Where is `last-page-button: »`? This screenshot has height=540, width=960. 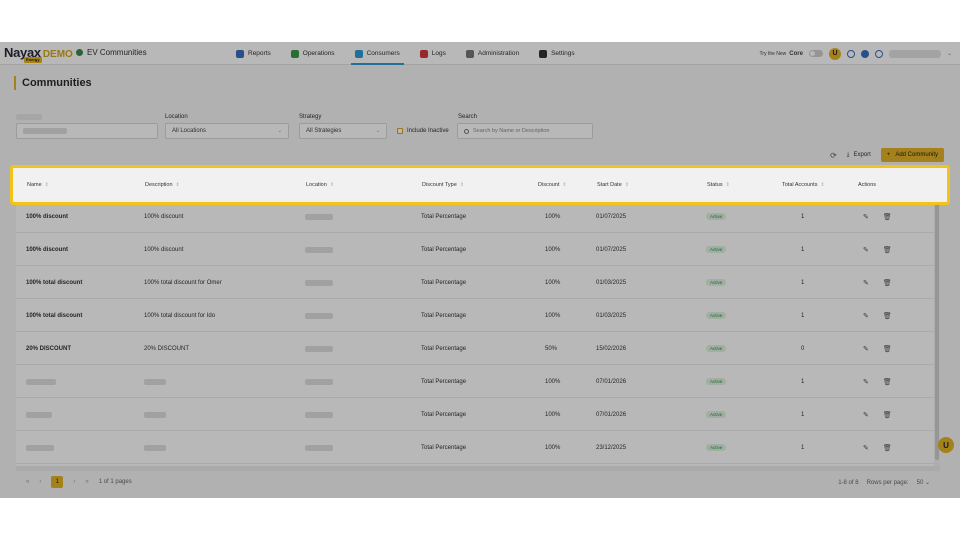 last-page-button: » is located at coordinates (86, 482).